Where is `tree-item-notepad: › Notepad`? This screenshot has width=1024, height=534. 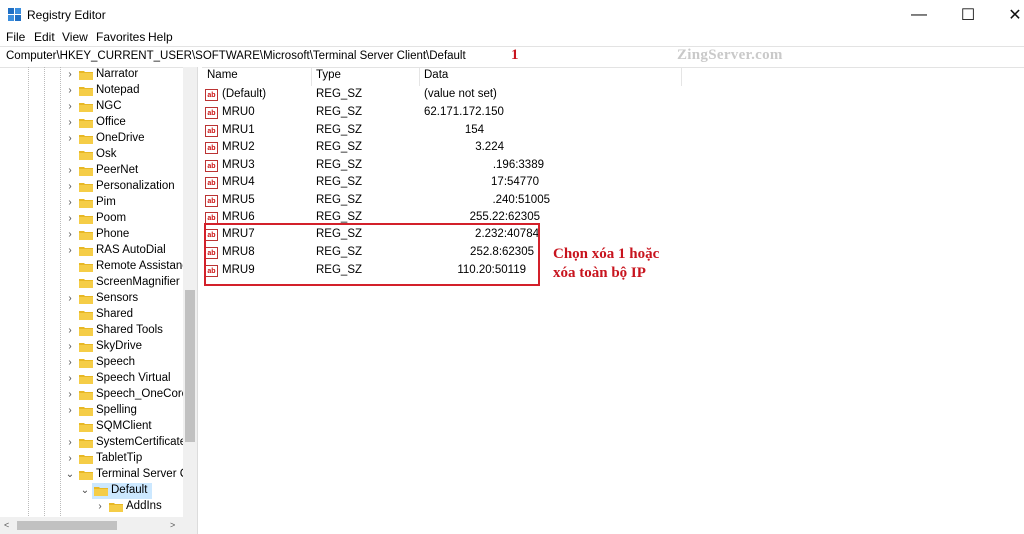 tree-item-notepad: › Notepad is located at coordinates (91, 91).